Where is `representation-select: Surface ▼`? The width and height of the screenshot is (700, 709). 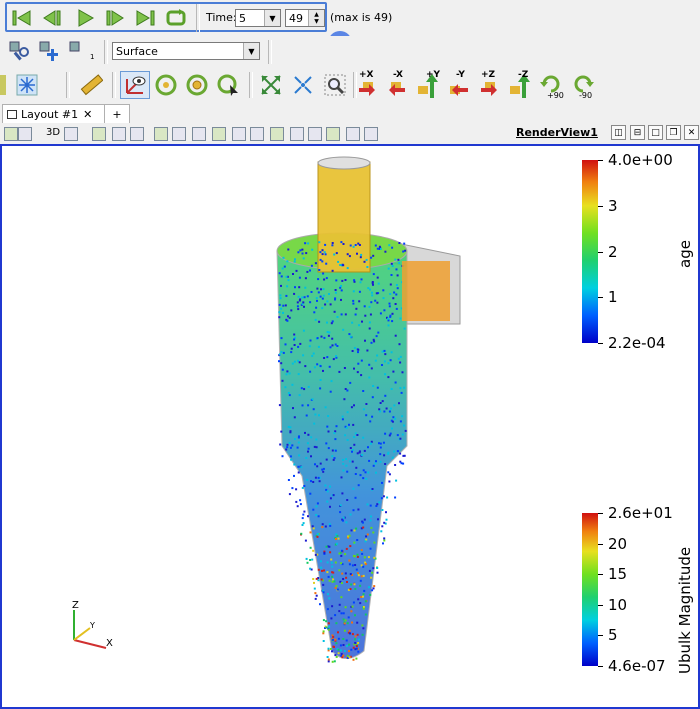 representation-select: Surface ▼ is located at coordinates (186, 51).